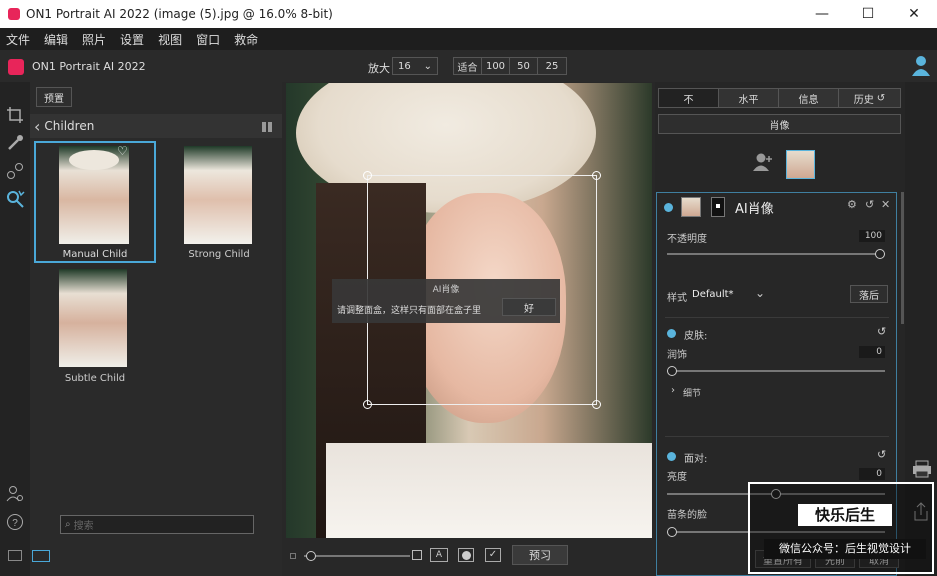 The width and height of the screenshot is (937, 576). What do you see at coordinates (845, 515) in the screenshot?
I see `watermark-title: 快乐后生` at bounding box center [845, 515].